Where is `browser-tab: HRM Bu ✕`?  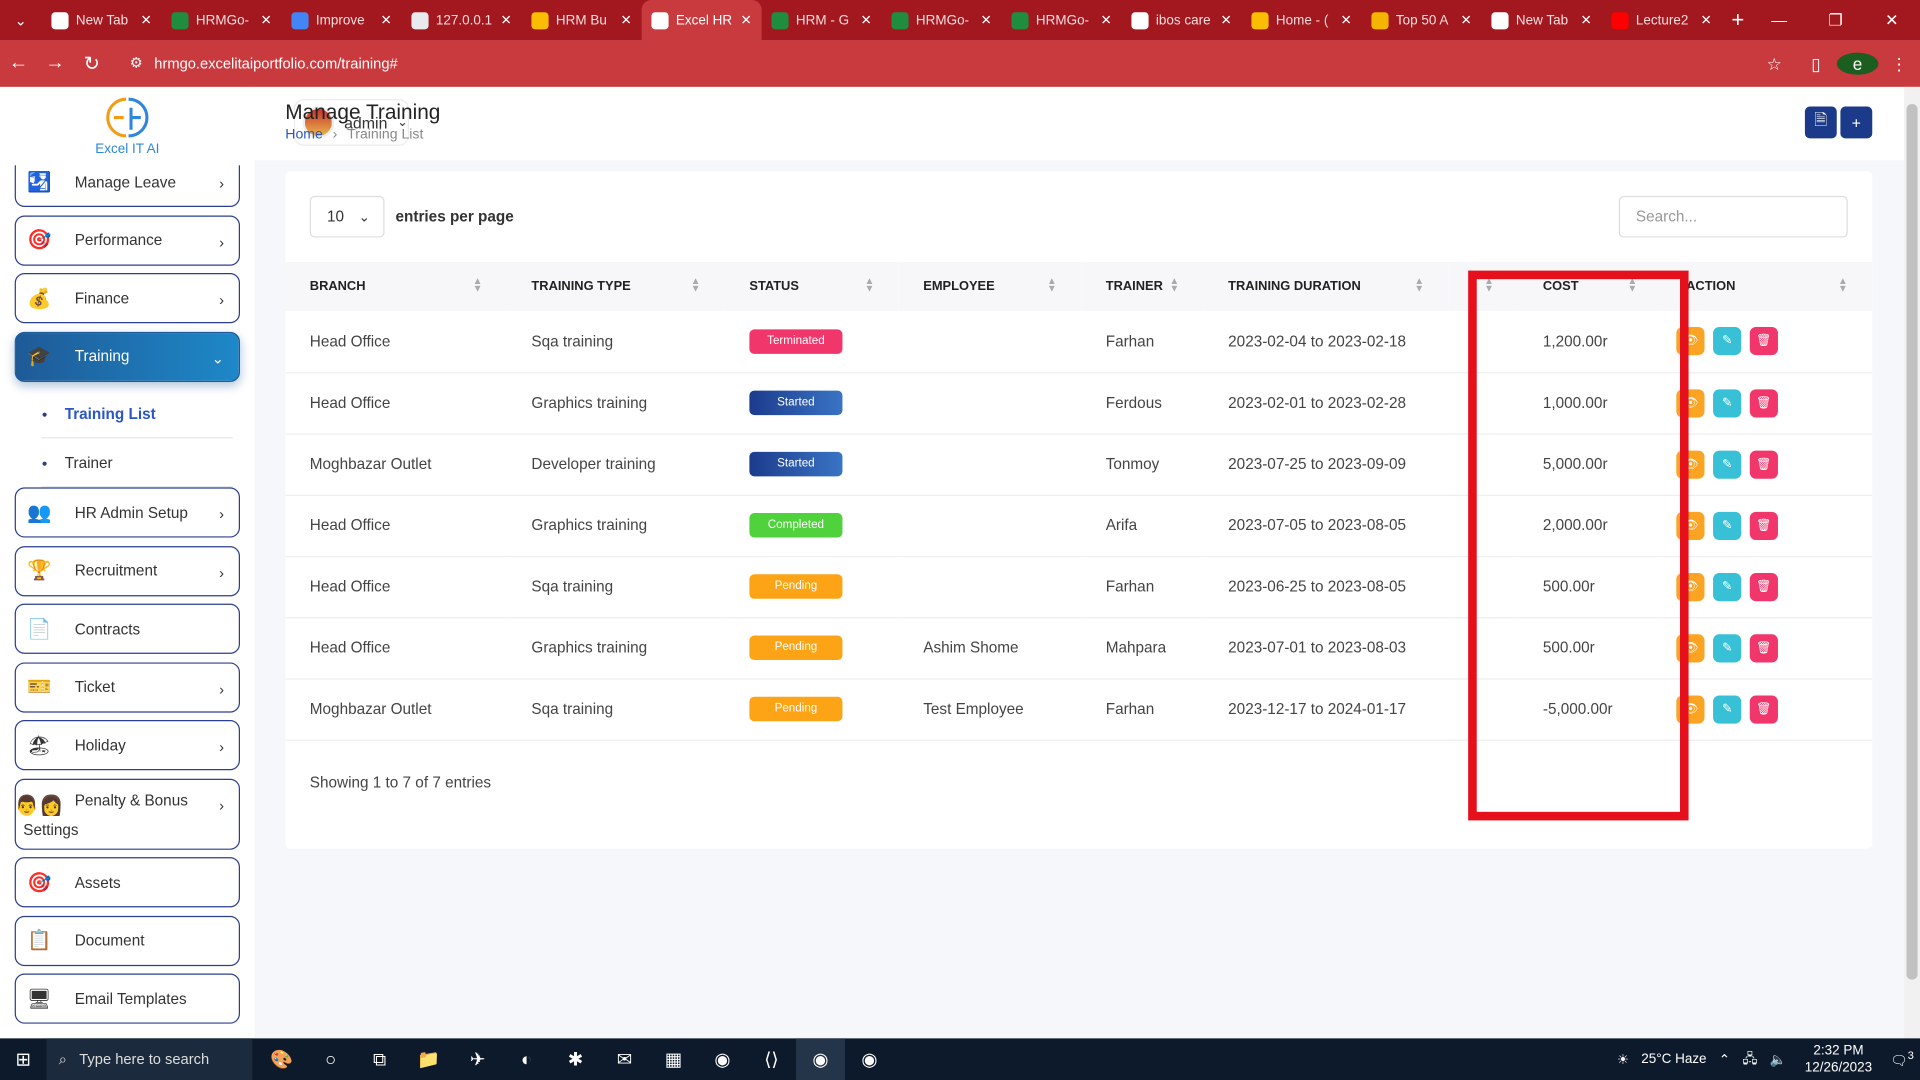
browser-tab: HRM Bu ✕ is located at coordinates (582, 20).